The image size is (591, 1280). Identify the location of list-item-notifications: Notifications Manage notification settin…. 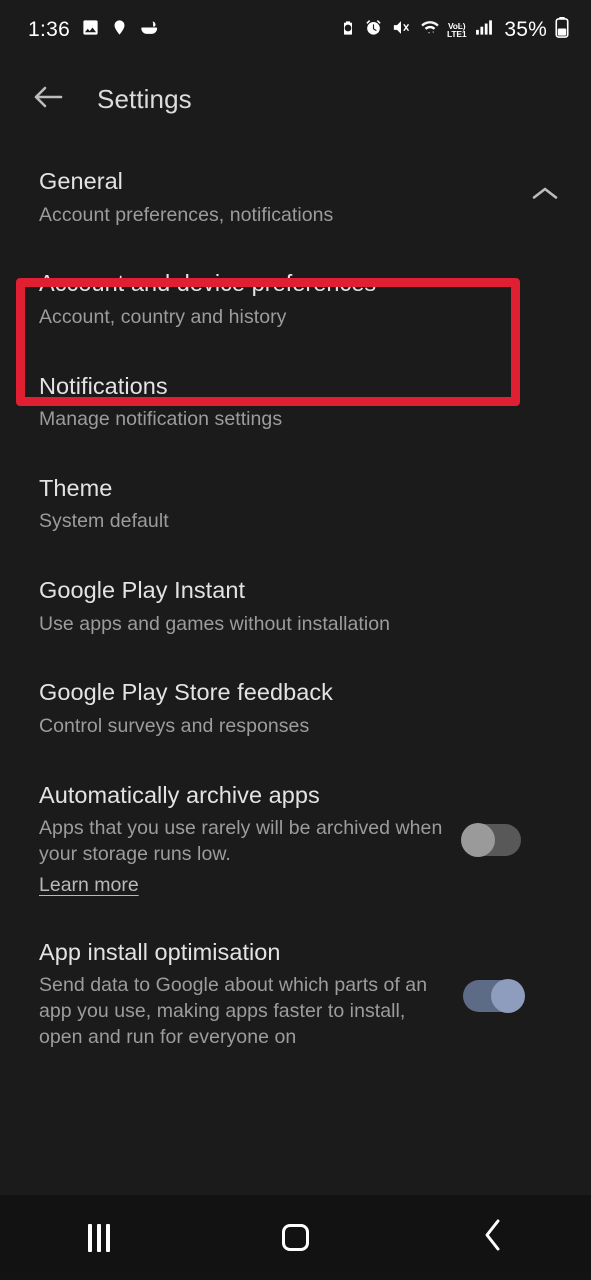
(295, 402).